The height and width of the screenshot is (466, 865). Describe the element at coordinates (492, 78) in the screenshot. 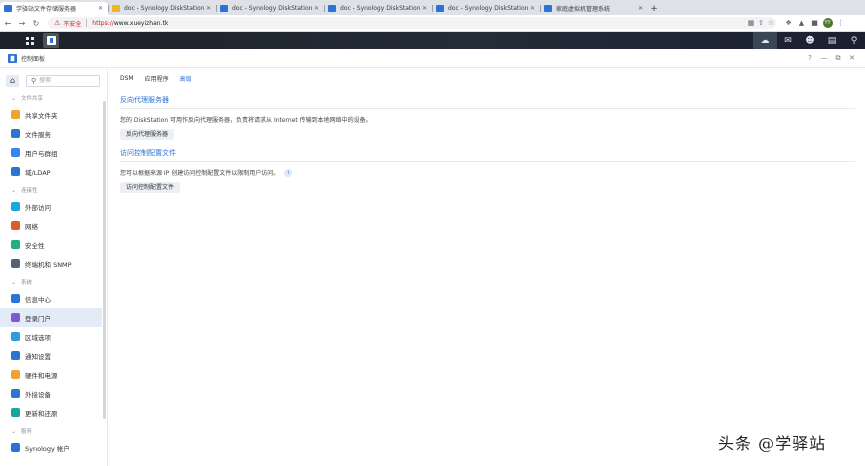

I see `content-tabs: DSM 应用程序 高级` at that location.